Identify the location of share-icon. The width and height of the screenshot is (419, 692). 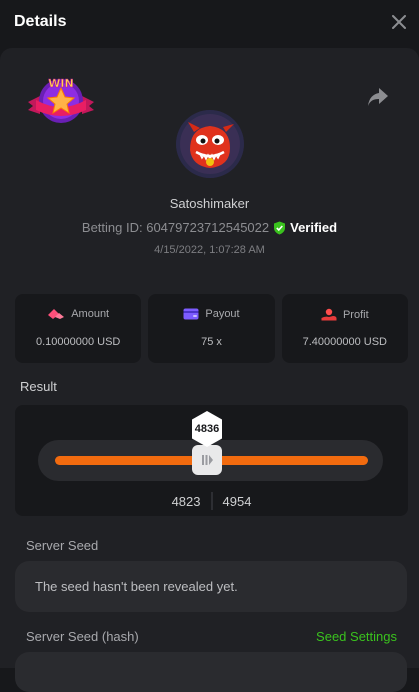
(378, 97).